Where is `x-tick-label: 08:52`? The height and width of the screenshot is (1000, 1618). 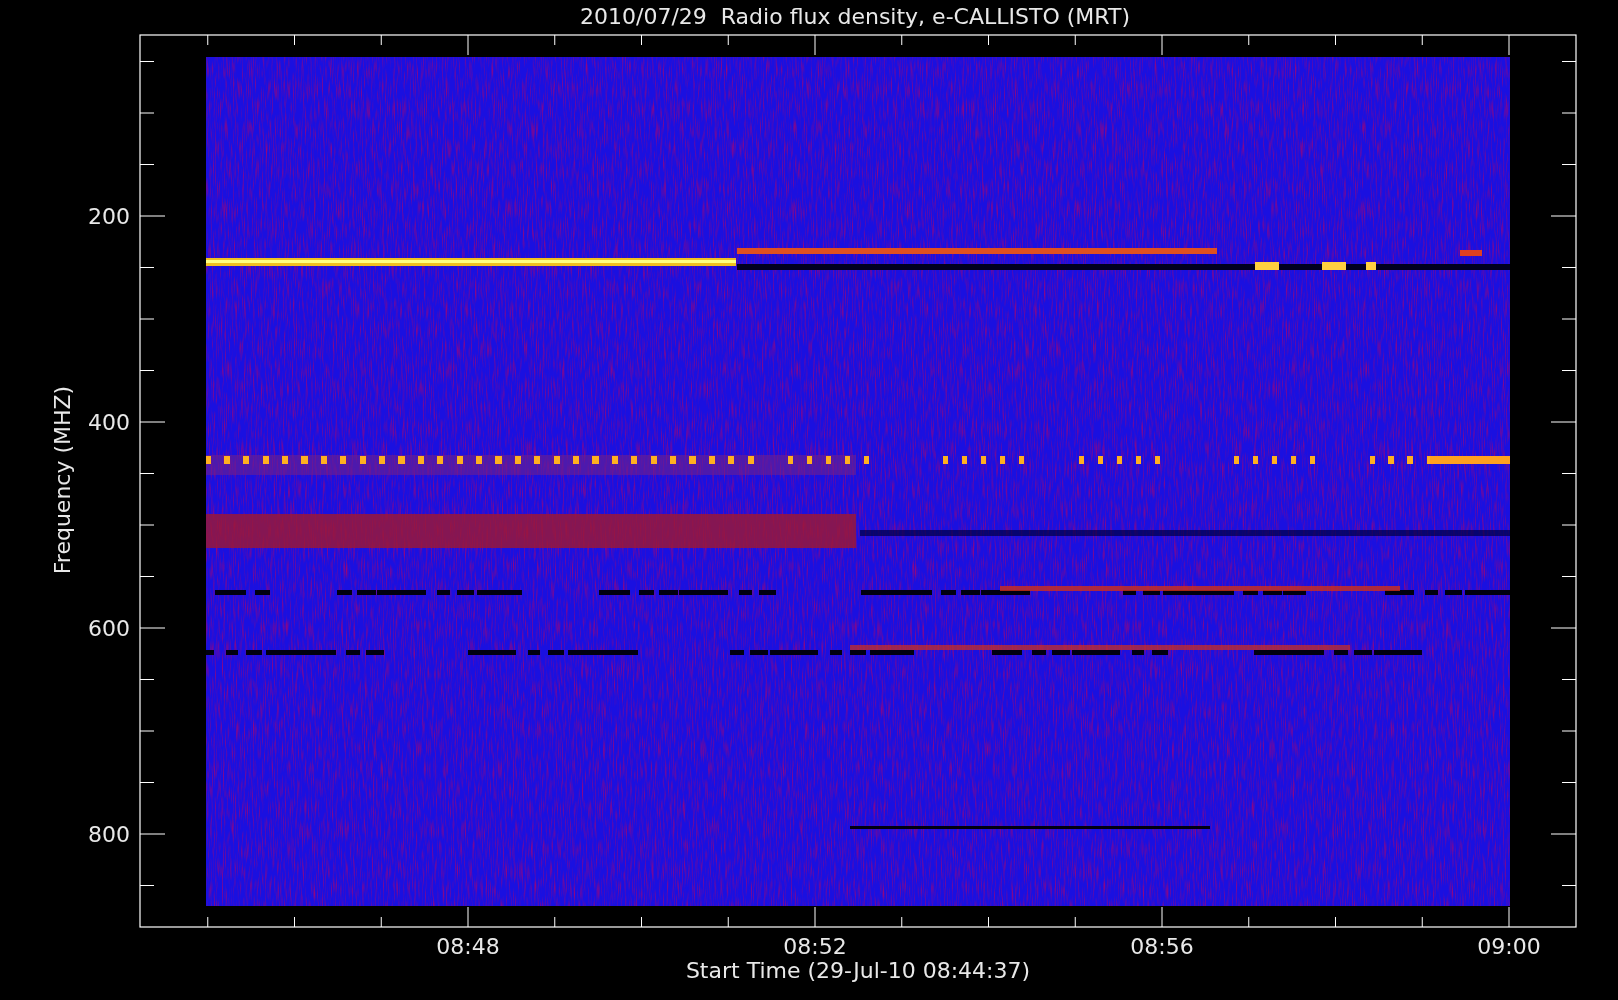
x-tick-label: 08:52 is located at coordinates (815, 946).